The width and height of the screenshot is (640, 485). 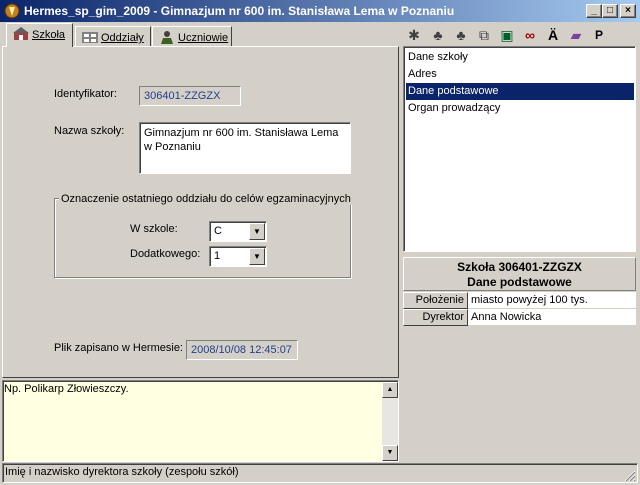 What do you see at coordinates (520, 74) in the screenshot?
I see `list-item-adres: Adres` at bounding box center [520, 74].